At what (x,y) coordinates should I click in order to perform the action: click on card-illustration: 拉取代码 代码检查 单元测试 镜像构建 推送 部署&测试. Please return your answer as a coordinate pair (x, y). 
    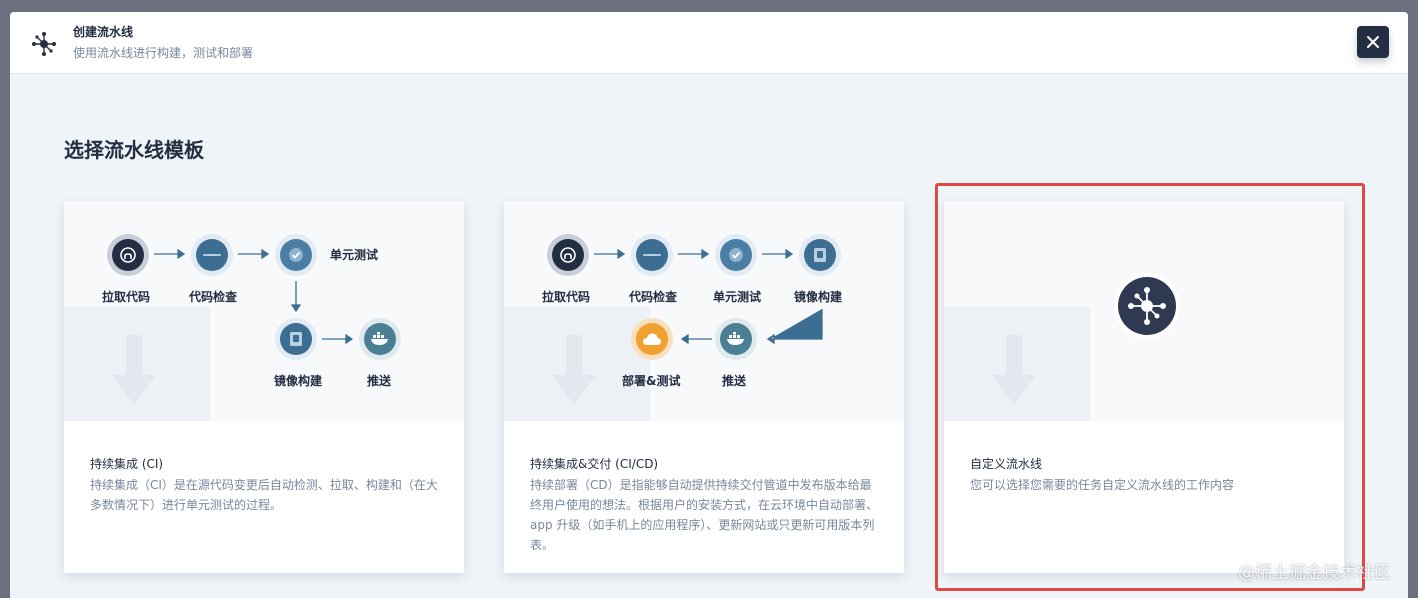
    Looking at the image, I should click on (704, 311).